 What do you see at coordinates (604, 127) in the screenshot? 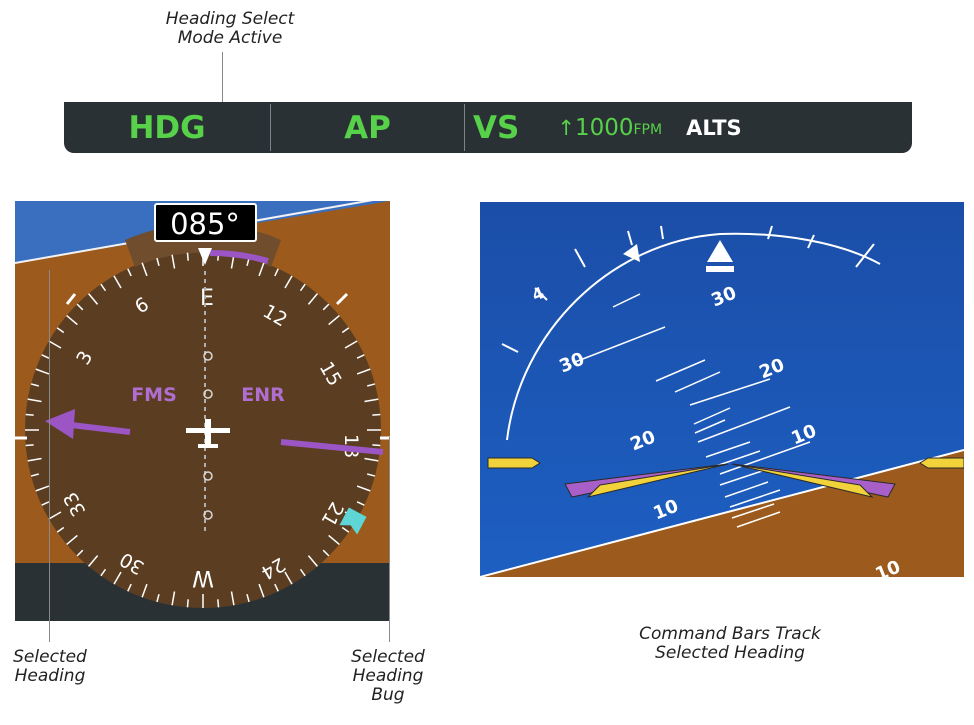
I see `vertical-speed-target: 1000` at bounding box center [604, 127].